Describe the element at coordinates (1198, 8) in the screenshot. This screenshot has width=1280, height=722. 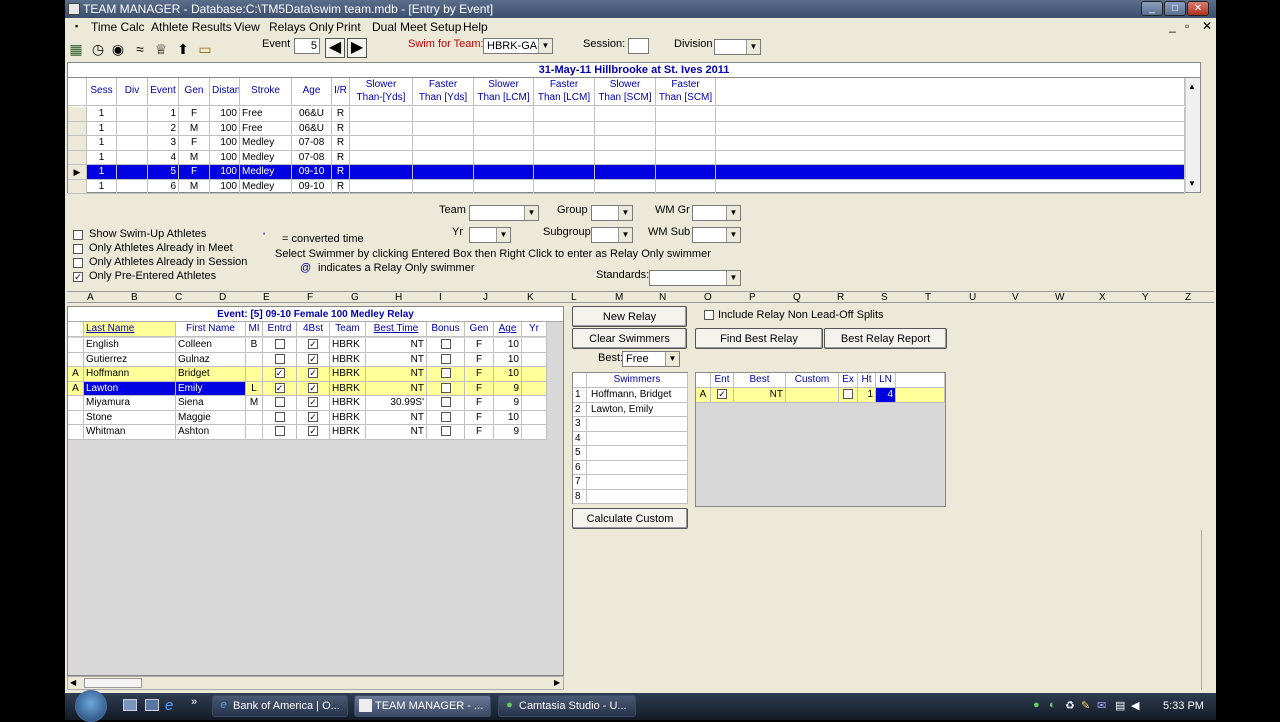
I see `close-icon: ✕` at that location.